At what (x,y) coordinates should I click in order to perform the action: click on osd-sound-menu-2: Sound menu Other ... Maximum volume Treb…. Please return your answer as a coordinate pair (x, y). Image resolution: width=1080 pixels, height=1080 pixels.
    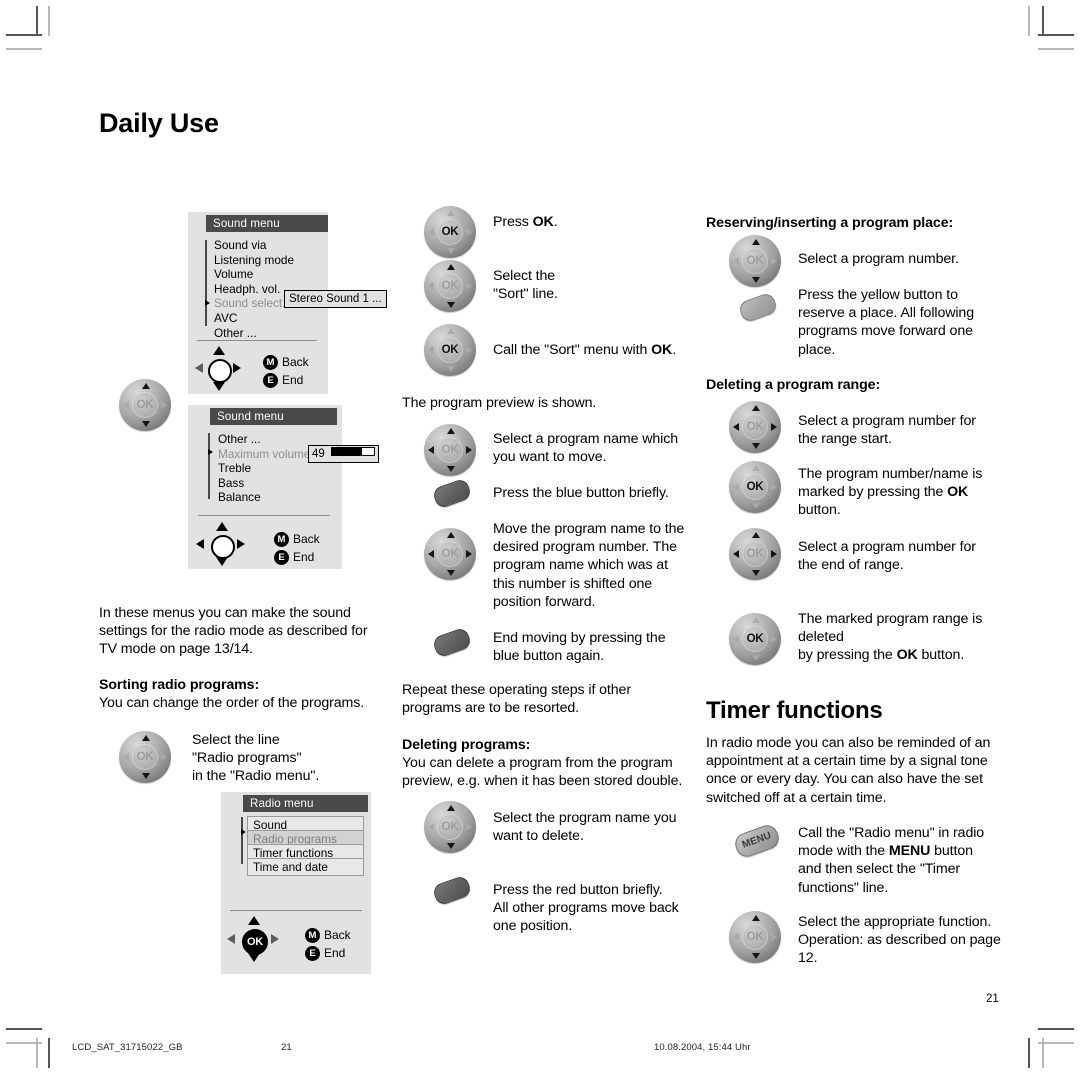
    Looking at the image, I should click on (283, 487).